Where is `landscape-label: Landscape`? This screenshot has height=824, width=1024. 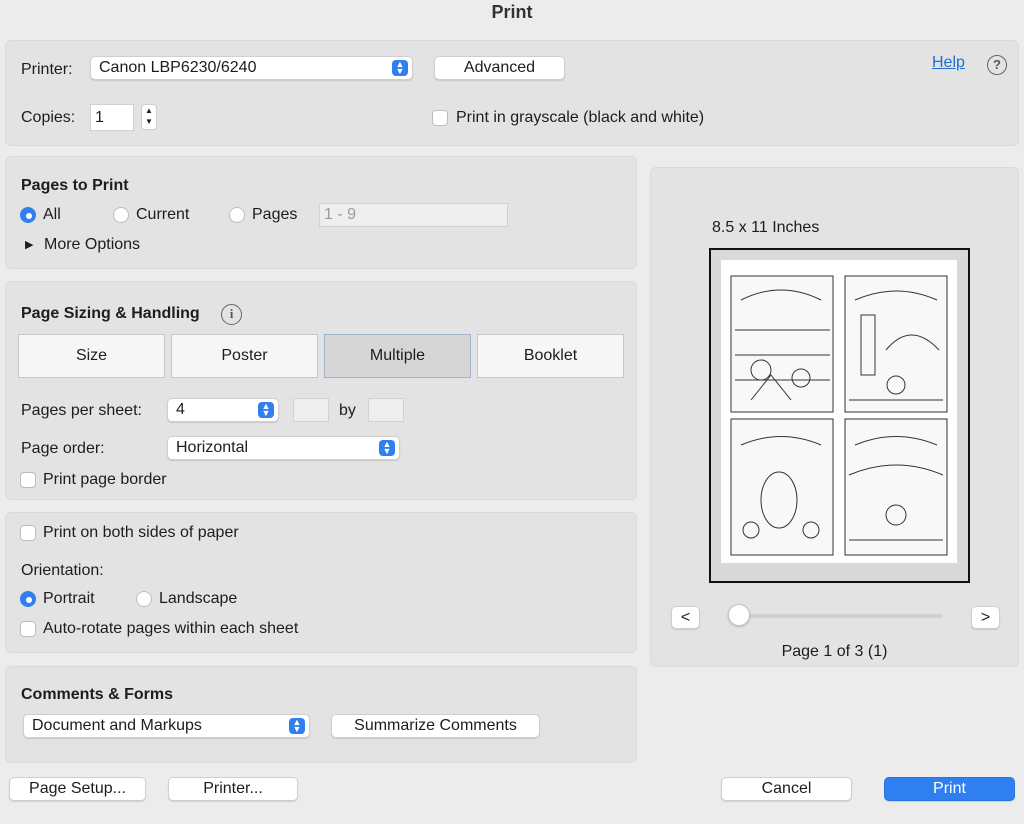 landscape-label: Landscape is located at coordinates (198, 598).